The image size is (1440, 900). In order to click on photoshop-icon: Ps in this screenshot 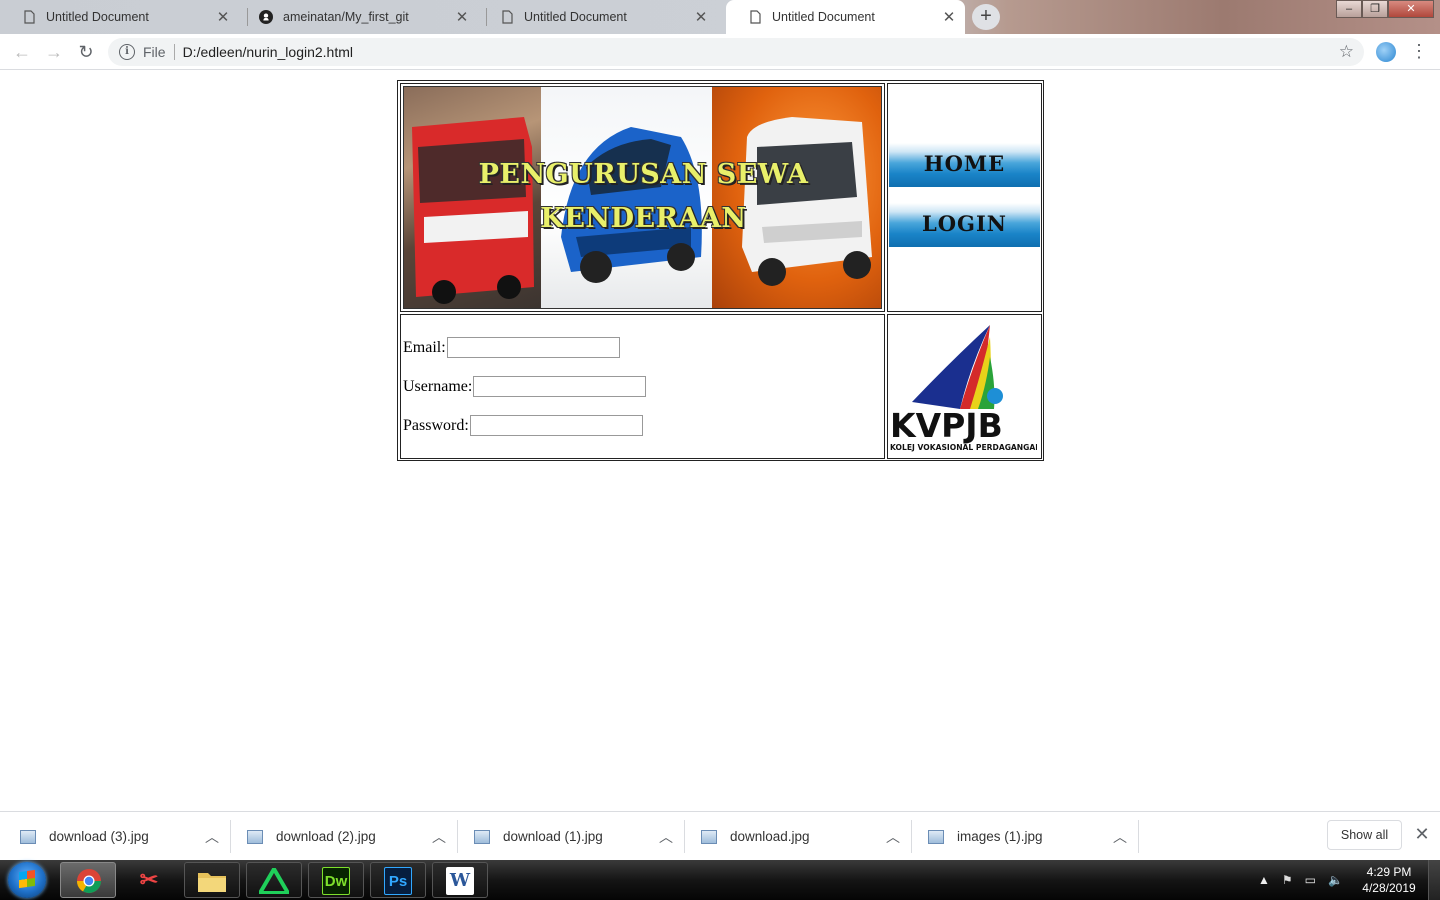, I will do `click(398, 881)`.